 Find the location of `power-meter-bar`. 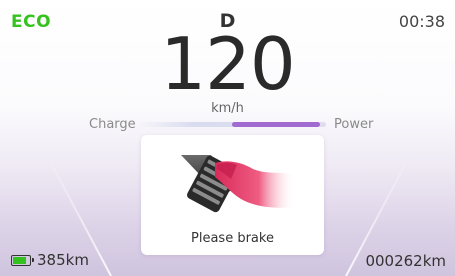

power-meter-bar is located at coordinates (232, 124).